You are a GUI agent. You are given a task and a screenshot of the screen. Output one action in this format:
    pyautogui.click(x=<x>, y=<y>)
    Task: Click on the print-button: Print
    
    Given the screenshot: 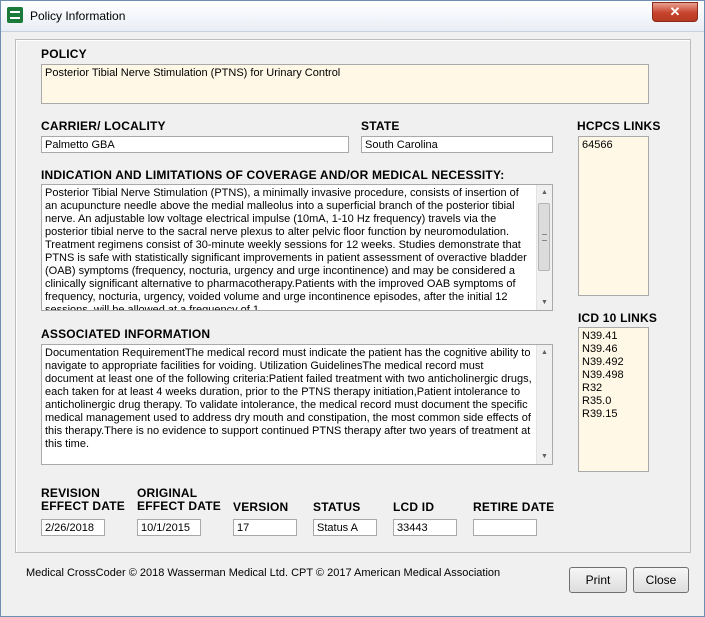 What is the action you would take?
    pyautogui.click(x=598, y=580)
    